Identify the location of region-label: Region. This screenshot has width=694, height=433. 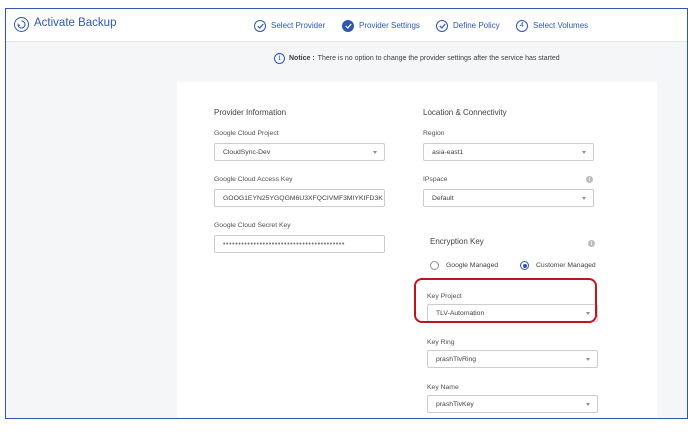
(434, 133).